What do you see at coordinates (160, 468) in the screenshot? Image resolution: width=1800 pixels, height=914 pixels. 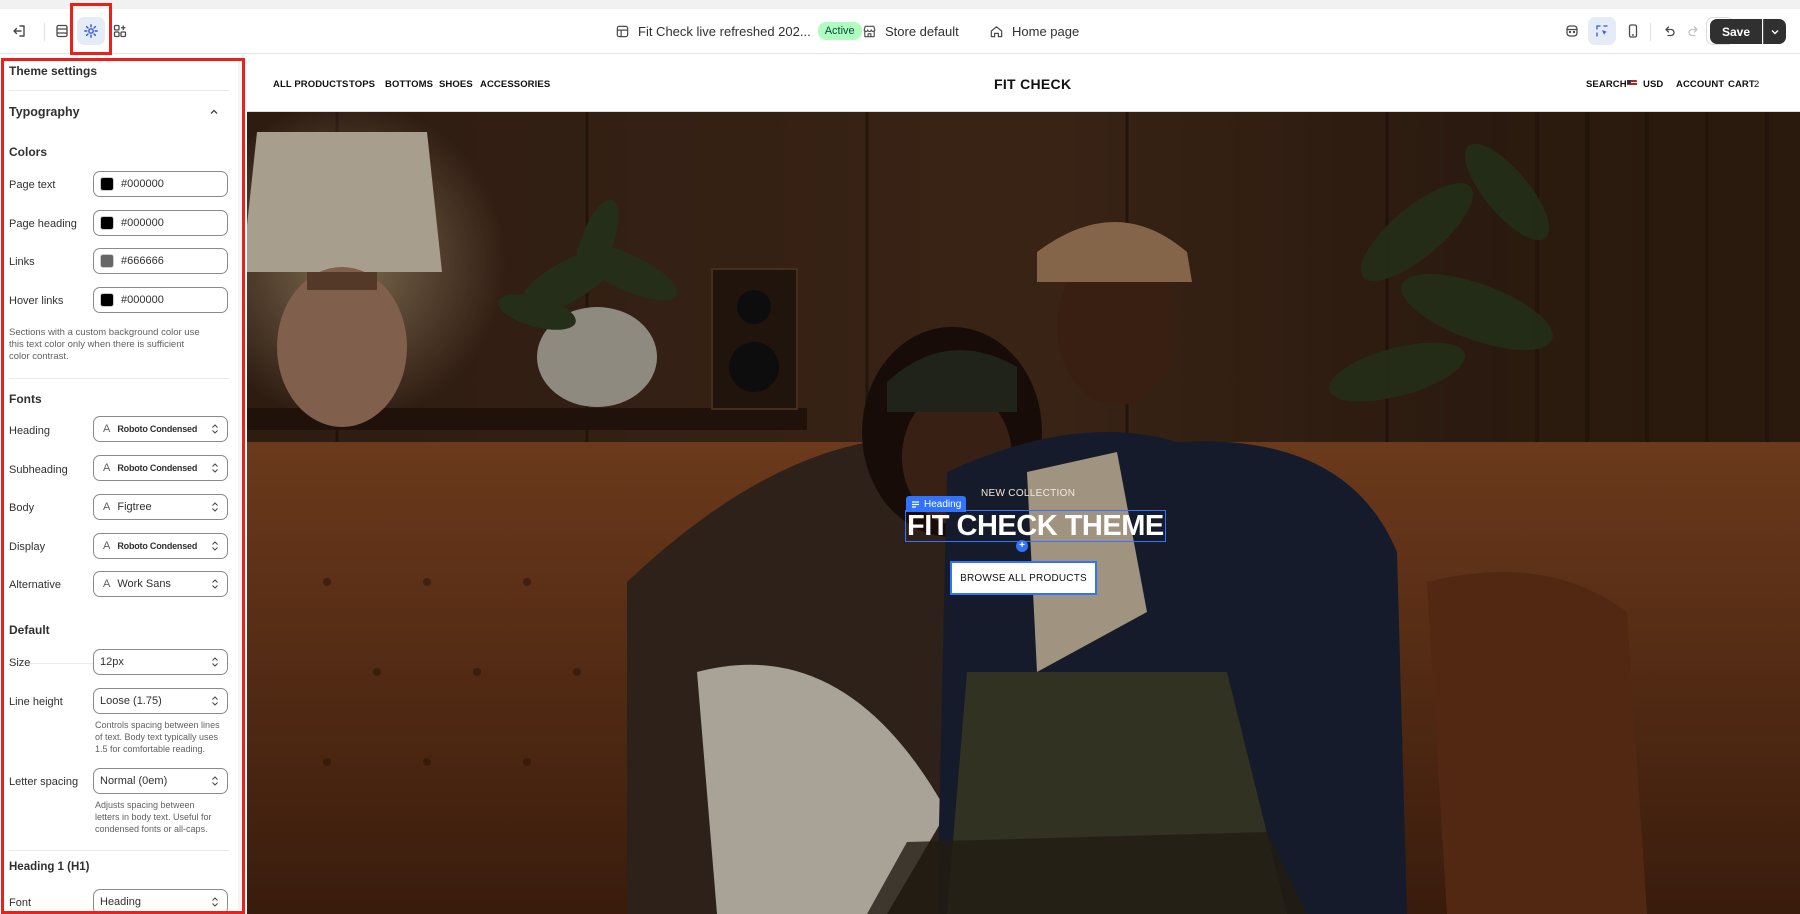 I see `subheading-font-select: A Roboto Condensed` at bounding box center [160, 468].